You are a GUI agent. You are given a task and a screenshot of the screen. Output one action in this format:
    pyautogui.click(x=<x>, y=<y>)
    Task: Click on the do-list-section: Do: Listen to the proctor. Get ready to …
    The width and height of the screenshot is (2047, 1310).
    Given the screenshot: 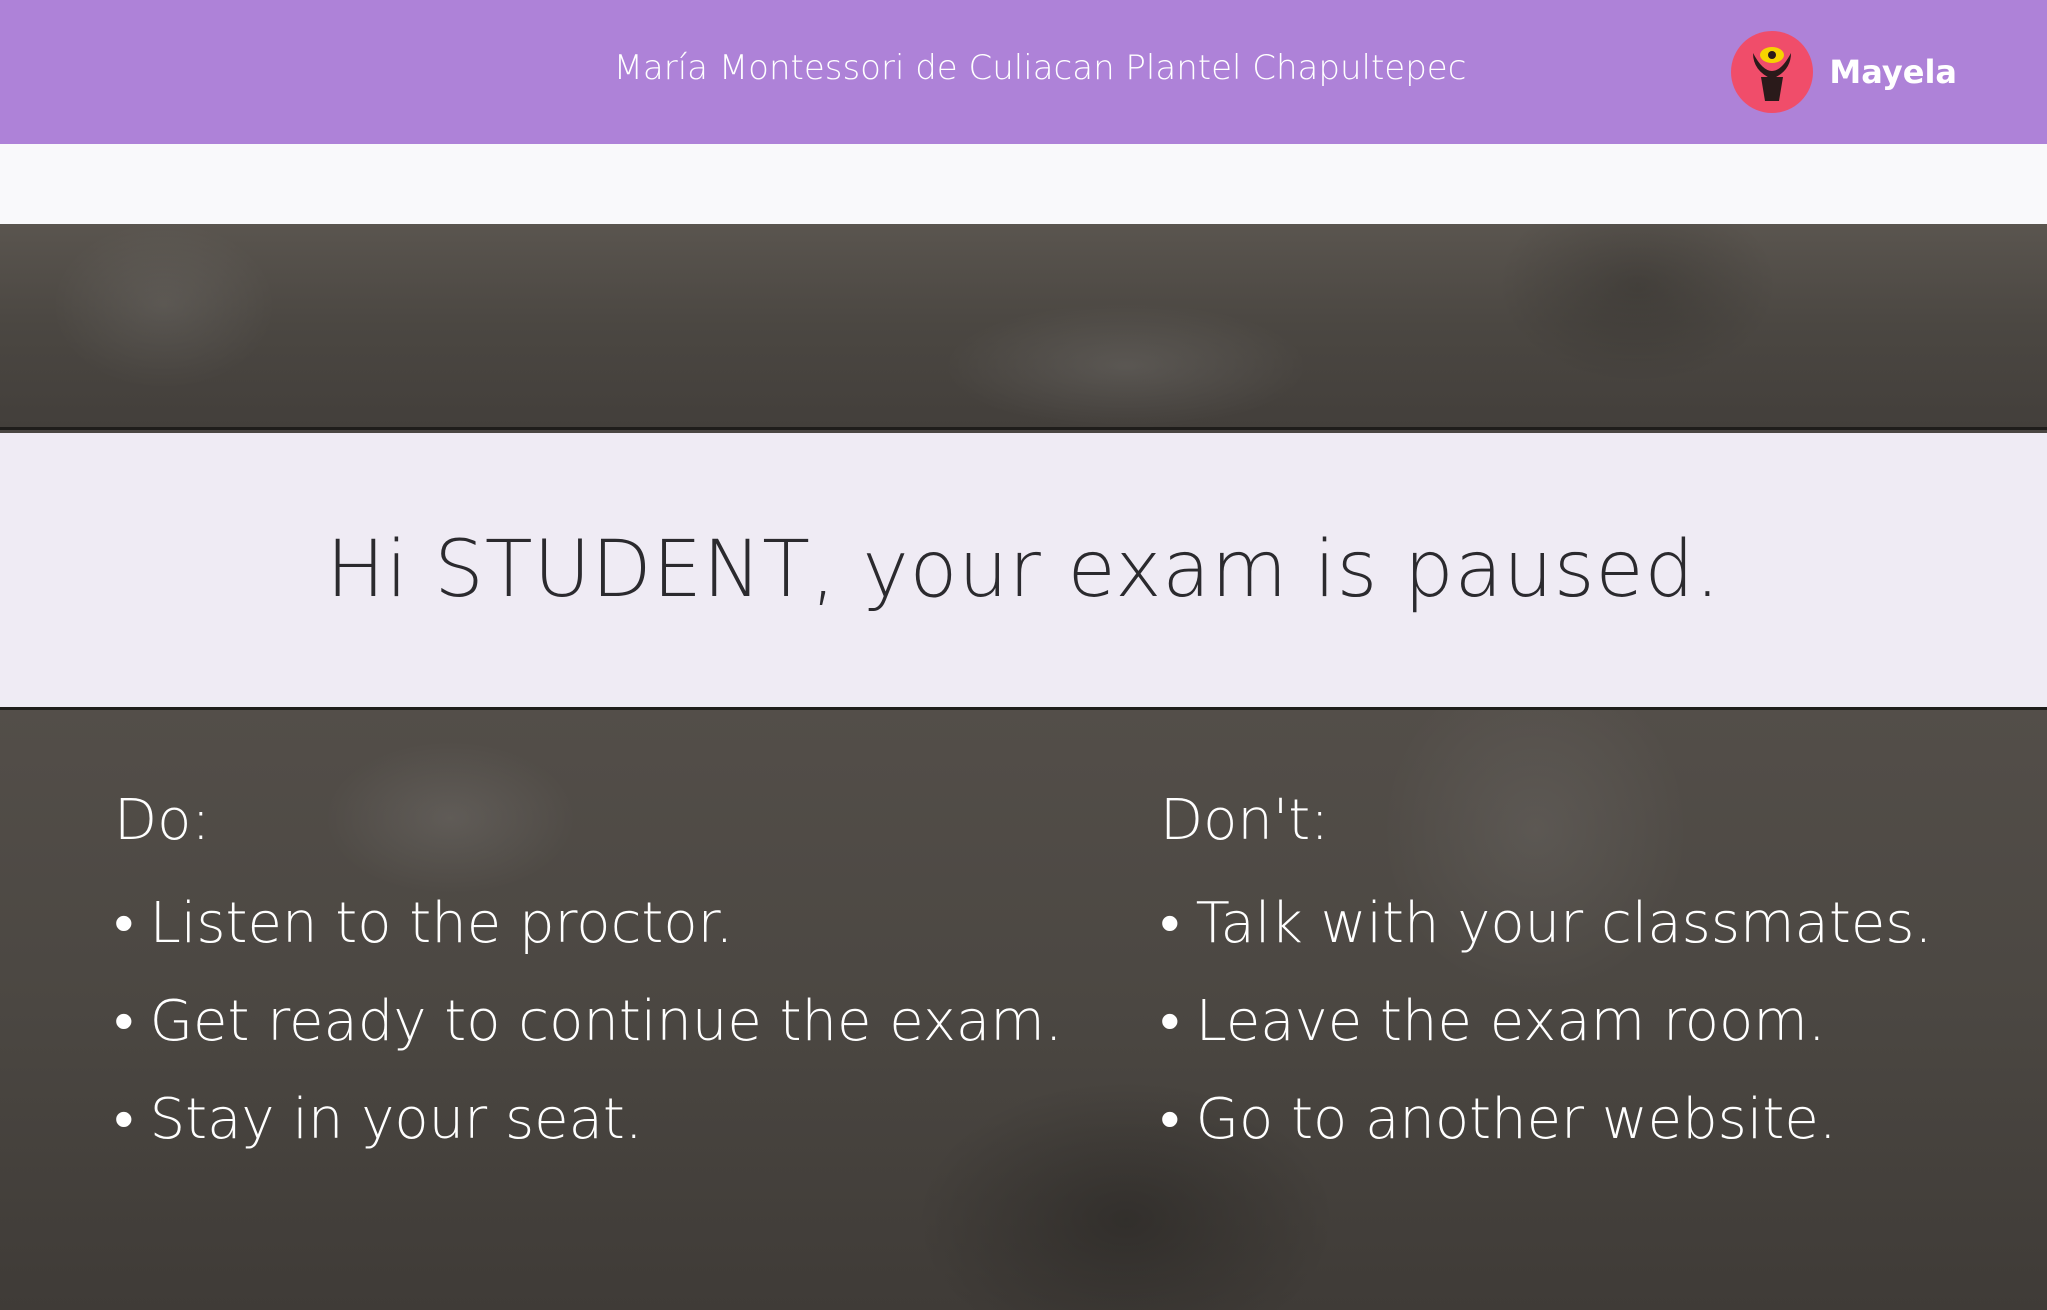 What is the action you would take?
    pyautogui.click(x=588, y=978)
    